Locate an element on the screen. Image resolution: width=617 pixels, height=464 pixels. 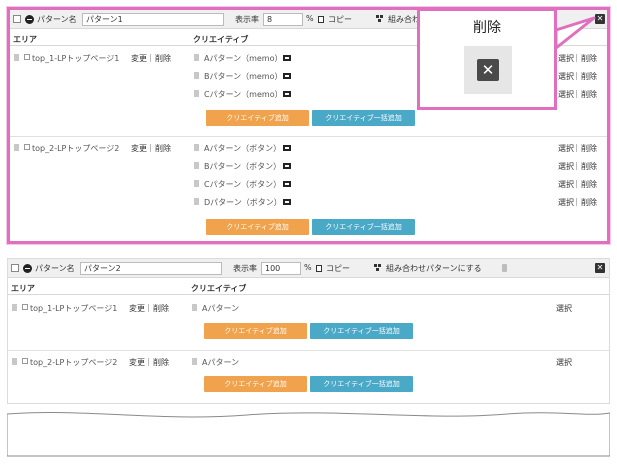
creative-name: Aパターン（ボタン） is located at coordinates (243, 148).